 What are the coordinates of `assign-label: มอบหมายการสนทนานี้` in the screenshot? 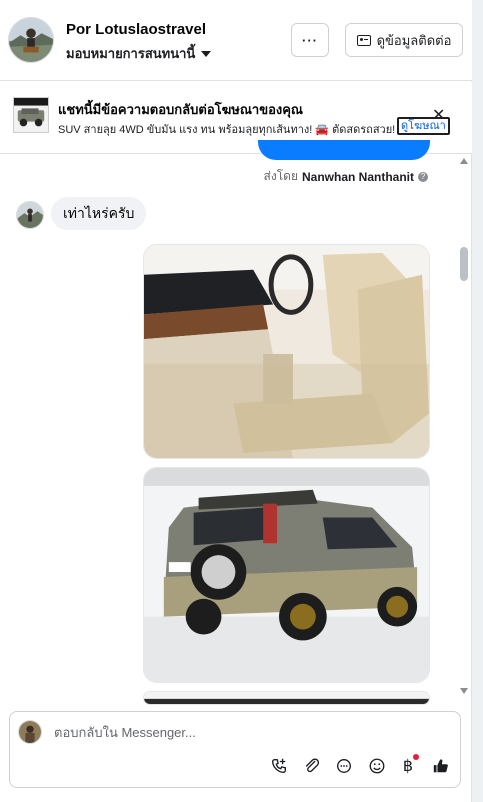 It's located at (131, 53).